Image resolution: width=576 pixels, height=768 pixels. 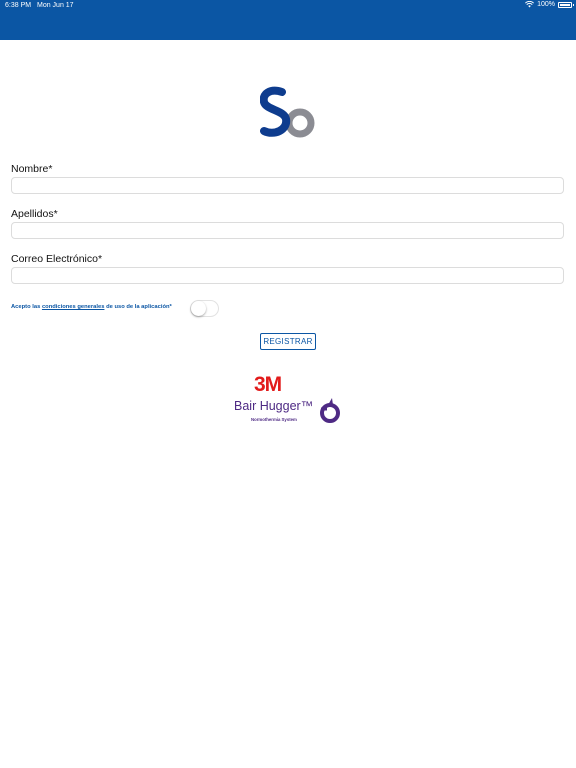 What do you see at coordinates (287, 112) in the screenshot?
I see `app-logo` at bounding box center [287, 112].